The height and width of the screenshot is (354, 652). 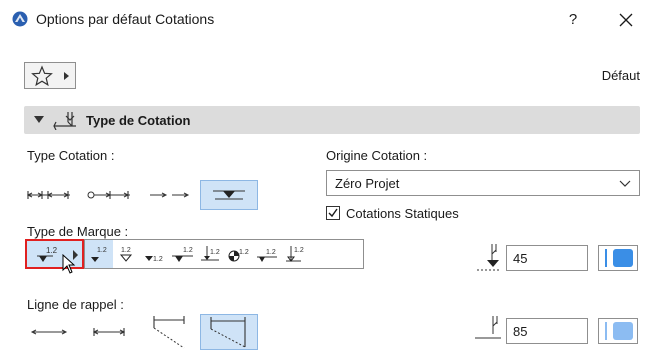 I want to click on dimension-elevation-icon, so click(x=229, y=195).